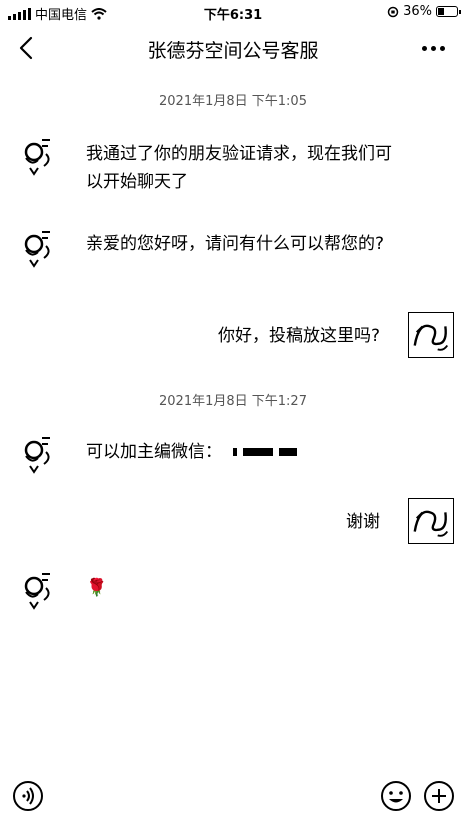 The image size is (466, 830). I want to click on status-bar: 中国电信 下午6:31 36%, so click(233, 12).